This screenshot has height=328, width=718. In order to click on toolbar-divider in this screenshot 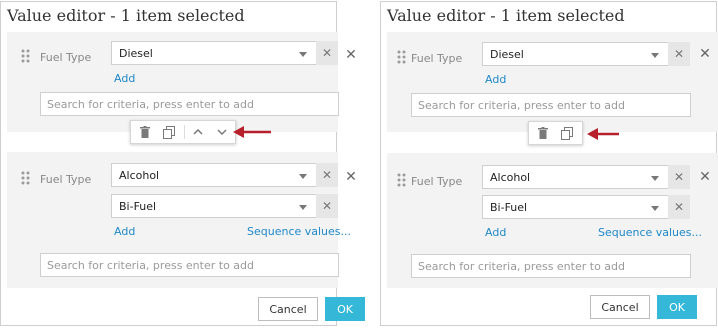, I will do `click(184, 132)`.